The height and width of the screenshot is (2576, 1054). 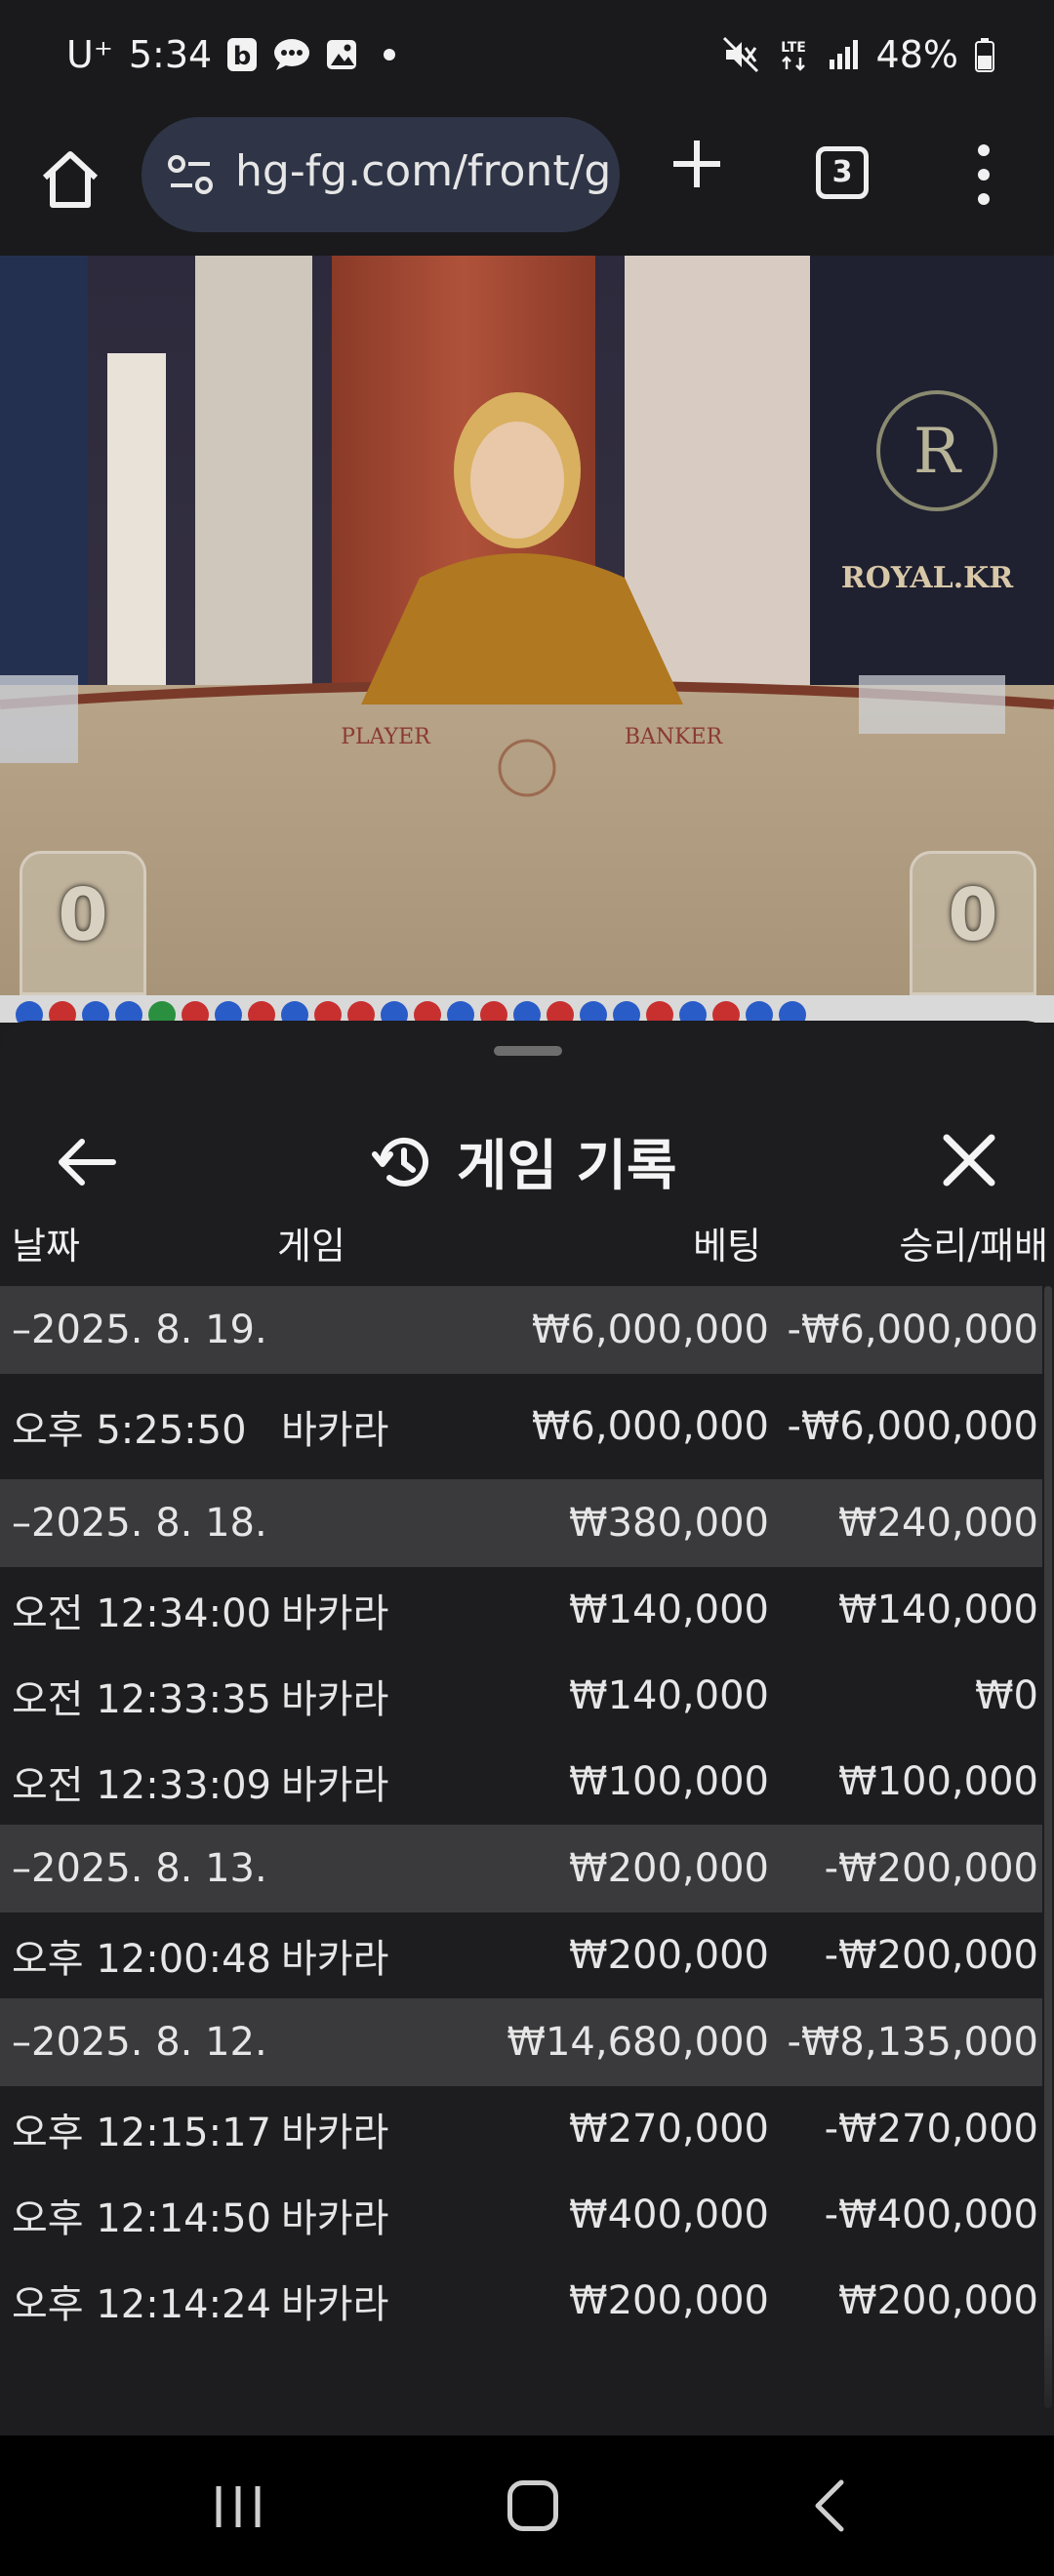 I want to click on url-bar: hg-fg.com/front/g, so click(x=381, y=174).